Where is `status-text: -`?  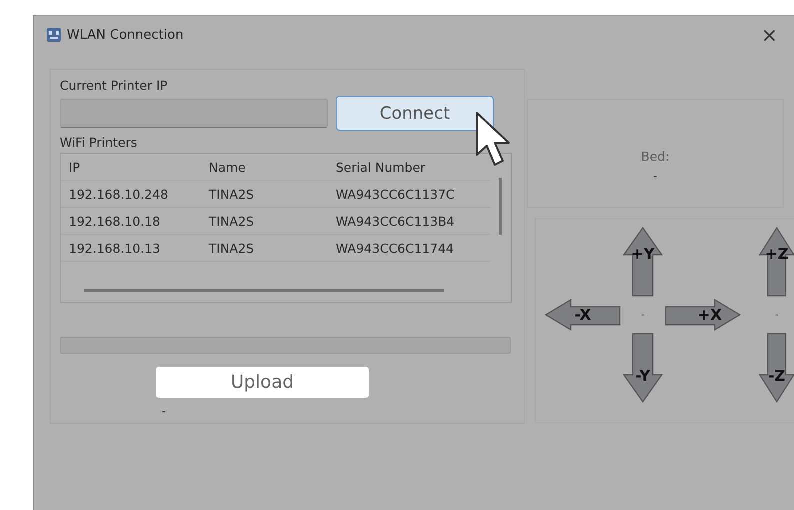 status-text: - is located at coordinates (164, 411).